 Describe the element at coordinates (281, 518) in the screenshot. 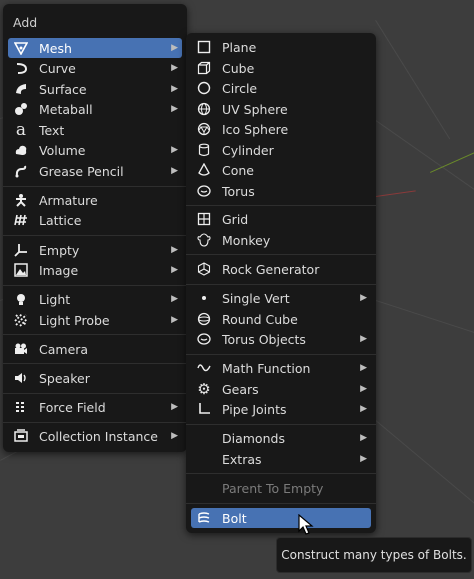

I see `menu-item-bolt: Bolt` at that location.